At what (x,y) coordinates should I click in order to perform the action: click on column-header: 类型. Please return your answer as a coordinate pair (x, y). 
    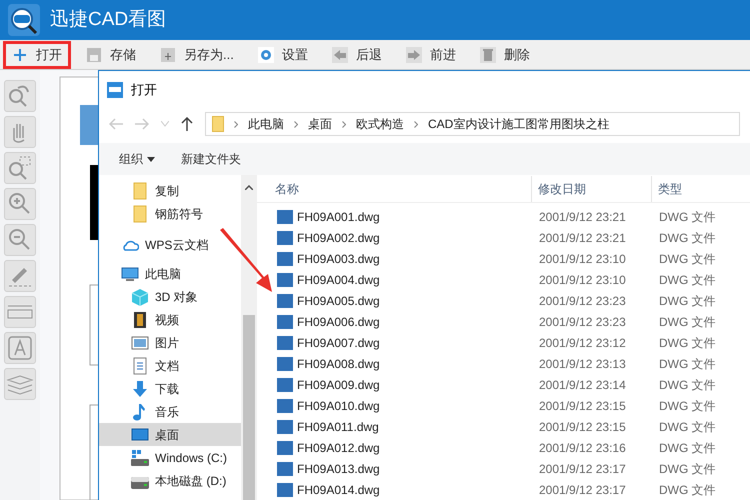
    Looking at the image, I should click on (700, 189).